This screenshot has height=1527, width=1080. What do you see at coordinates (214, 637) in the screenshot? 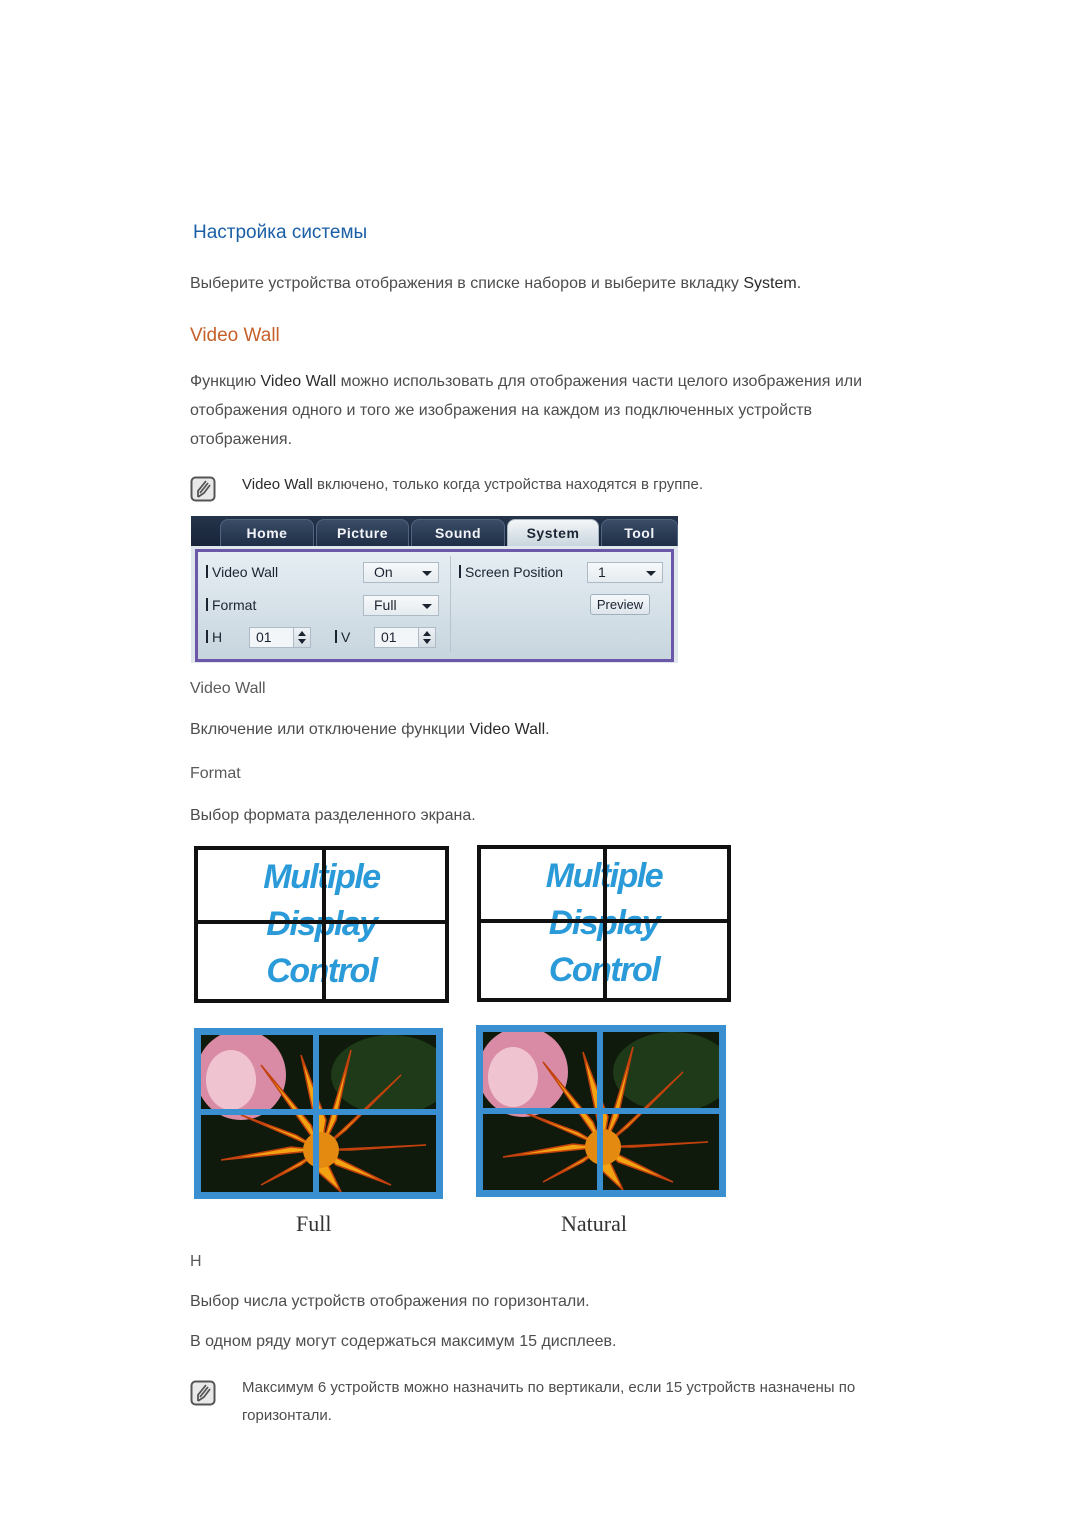
I see `h-label: H` at bounding box center [214, 637].